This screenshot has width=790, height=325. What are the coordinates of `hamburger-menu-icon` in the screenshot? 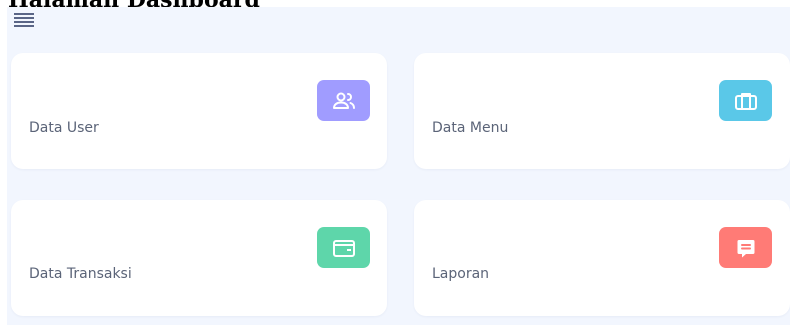 It's located at (24, 20).